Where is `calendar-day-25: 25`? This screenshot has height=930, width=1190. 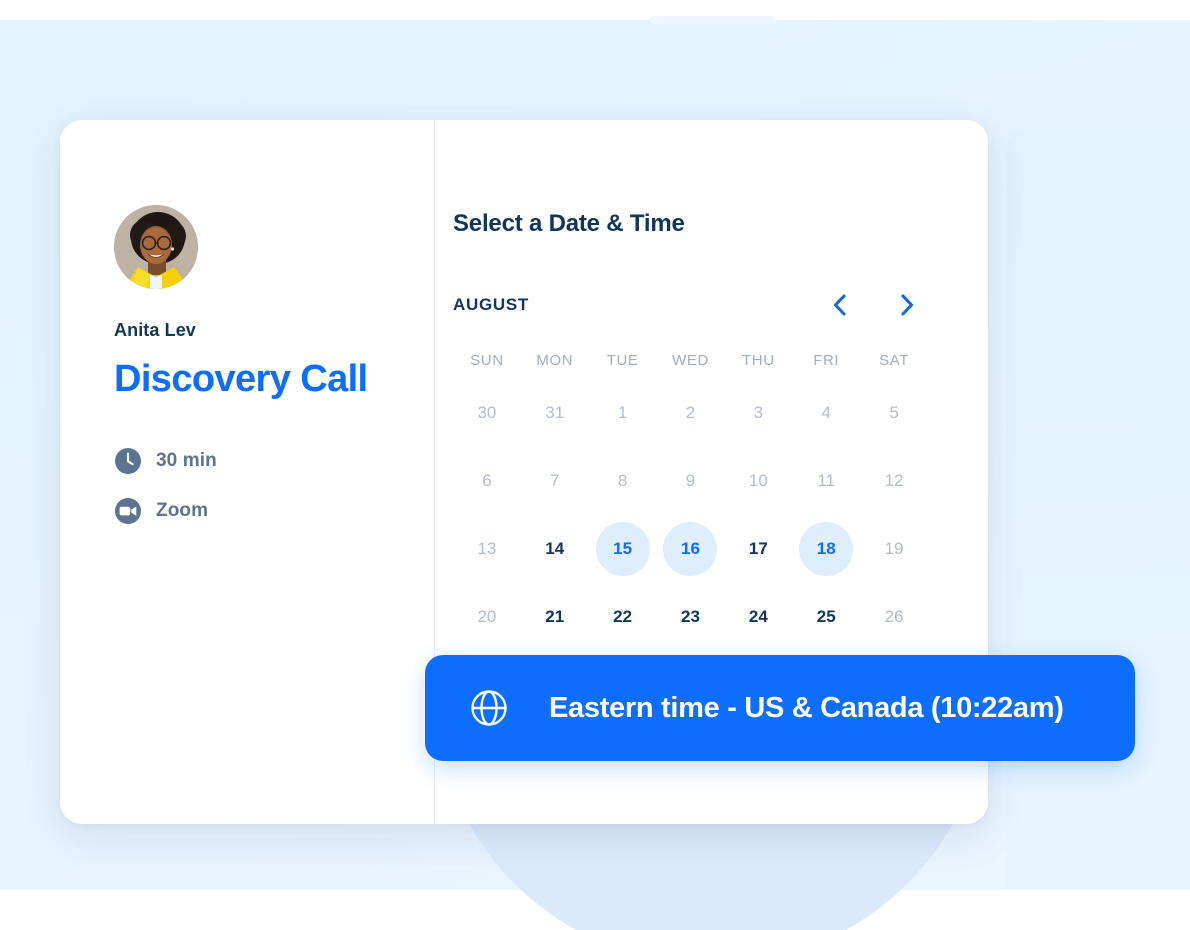 calendar-day-25: 25 is located at coordinates (826, 617).